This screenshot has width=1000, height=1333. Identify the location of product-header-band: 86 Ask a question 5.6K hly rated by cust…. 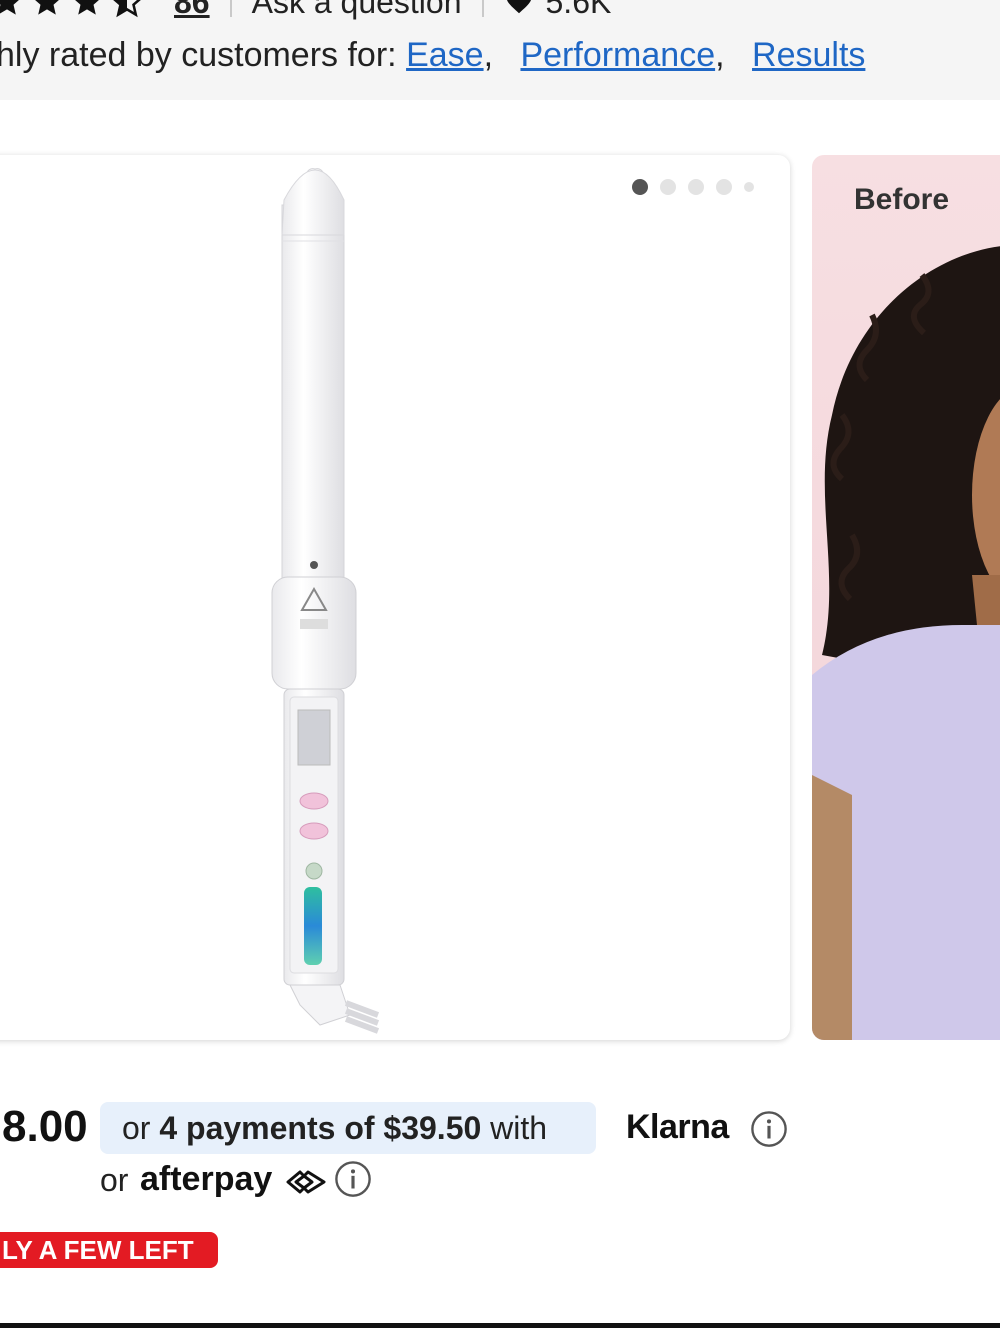
(500, 50).